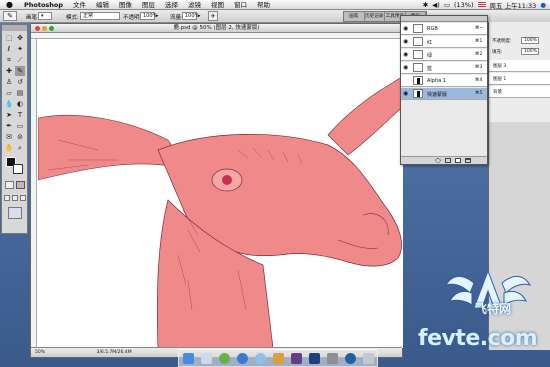 The image size is (550, 367). Describe the element at coordinates (458, 160) in the screenshot. I see `new-channel-icon` at that location.